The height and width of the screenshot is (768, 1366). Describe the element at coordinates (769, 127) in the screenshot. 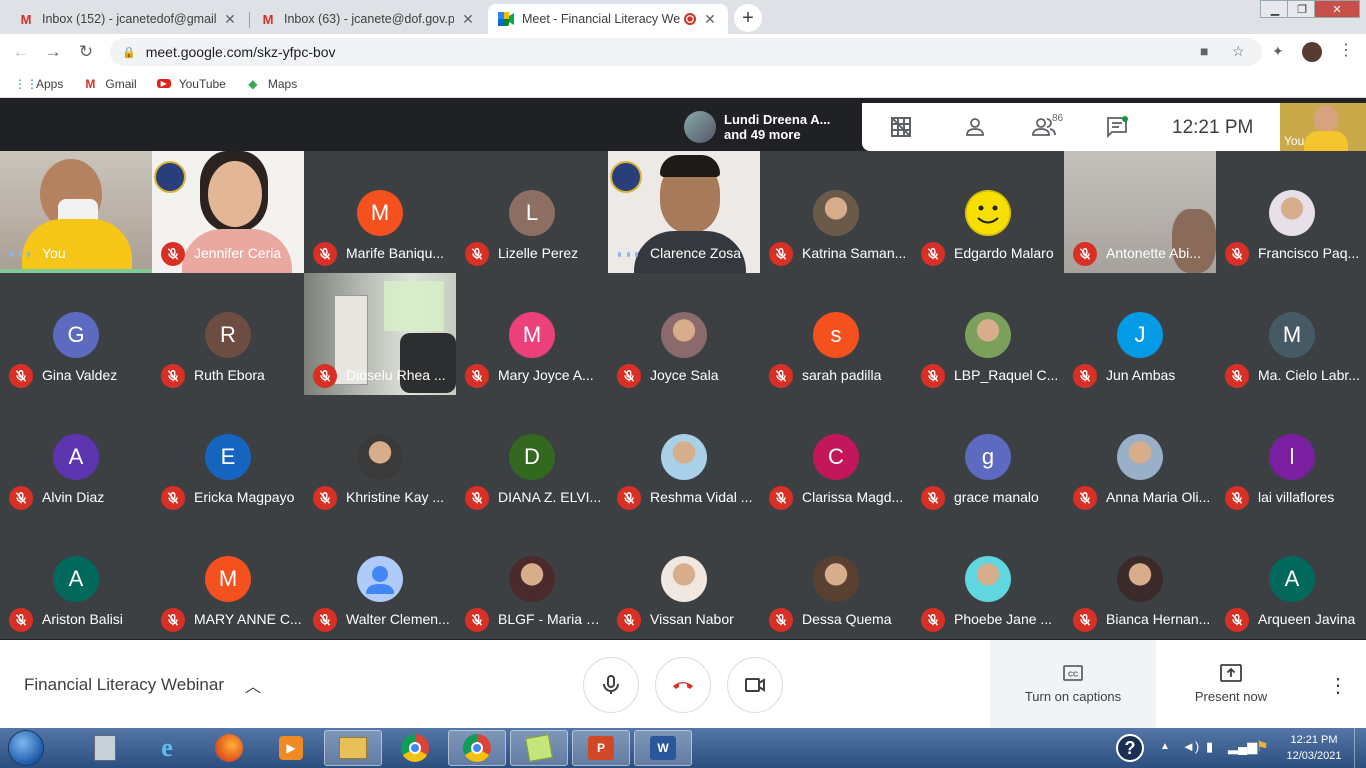

I see `presenter-indicator: Lundi Dreena A... and 49 more` at that location.